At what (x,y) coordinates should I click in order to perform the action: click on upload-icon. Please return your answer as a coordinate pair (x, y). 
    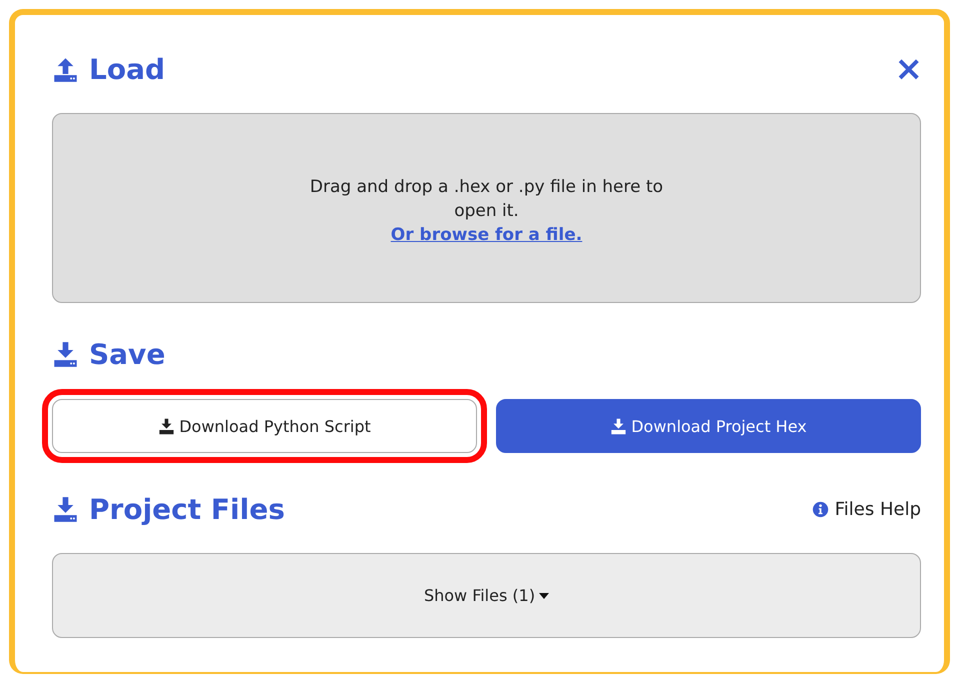
    Looking at the image, I should click on (65, 69).